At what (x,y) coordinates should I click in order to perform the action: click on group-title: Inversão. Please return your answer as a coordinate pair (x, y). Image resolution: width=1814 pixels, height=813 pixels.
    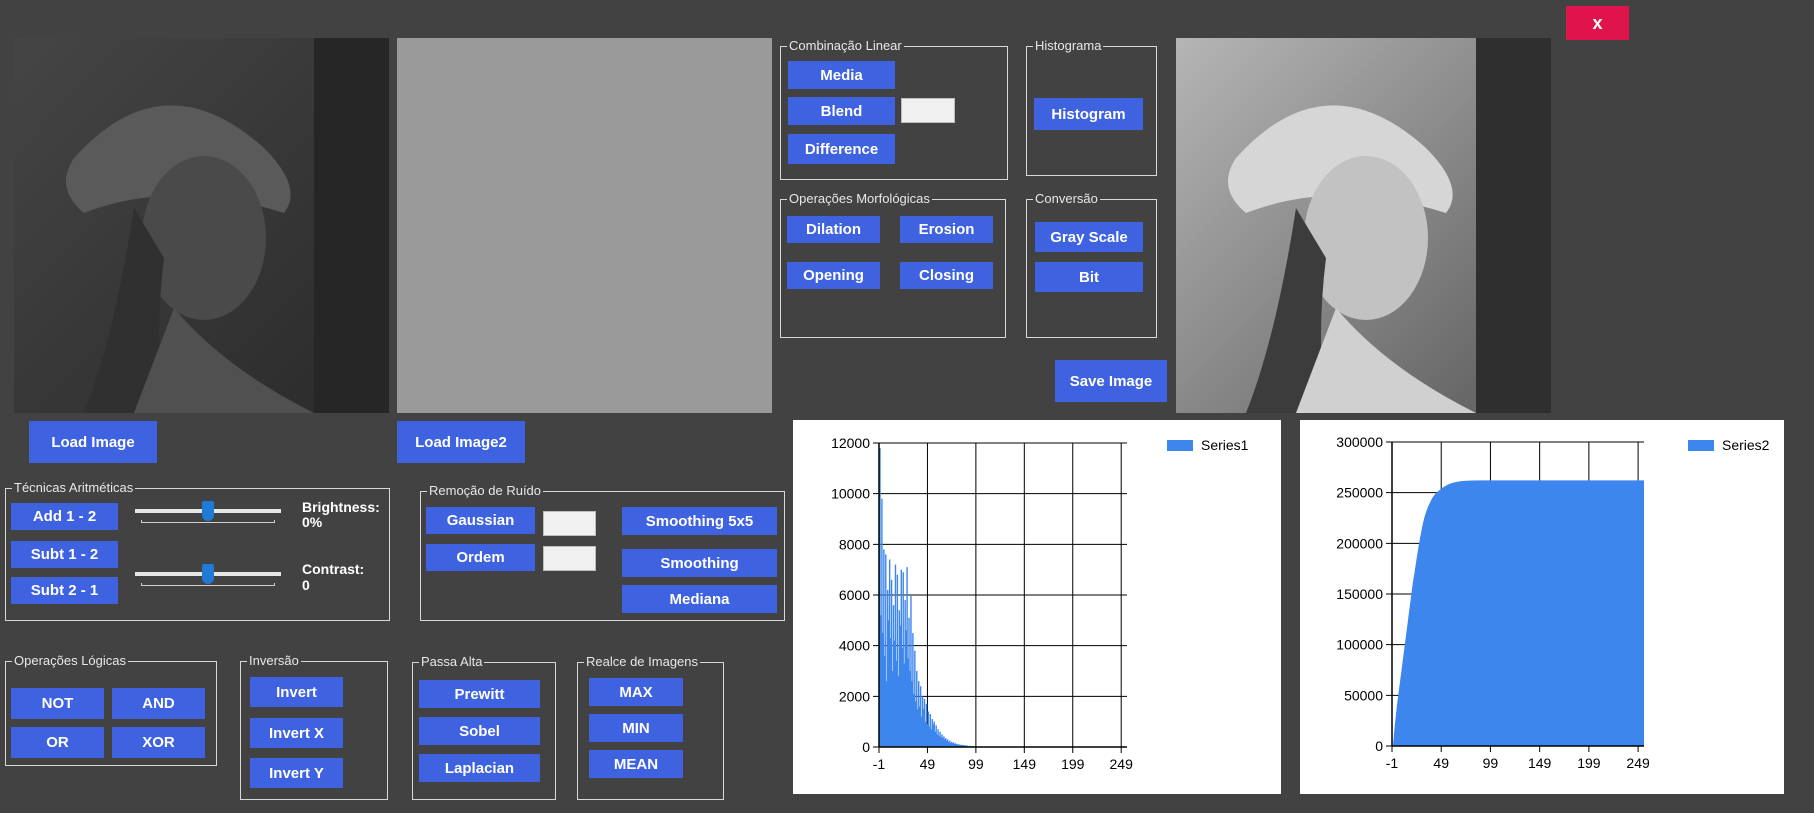
    Looking at the image, I should click on (274, 661).